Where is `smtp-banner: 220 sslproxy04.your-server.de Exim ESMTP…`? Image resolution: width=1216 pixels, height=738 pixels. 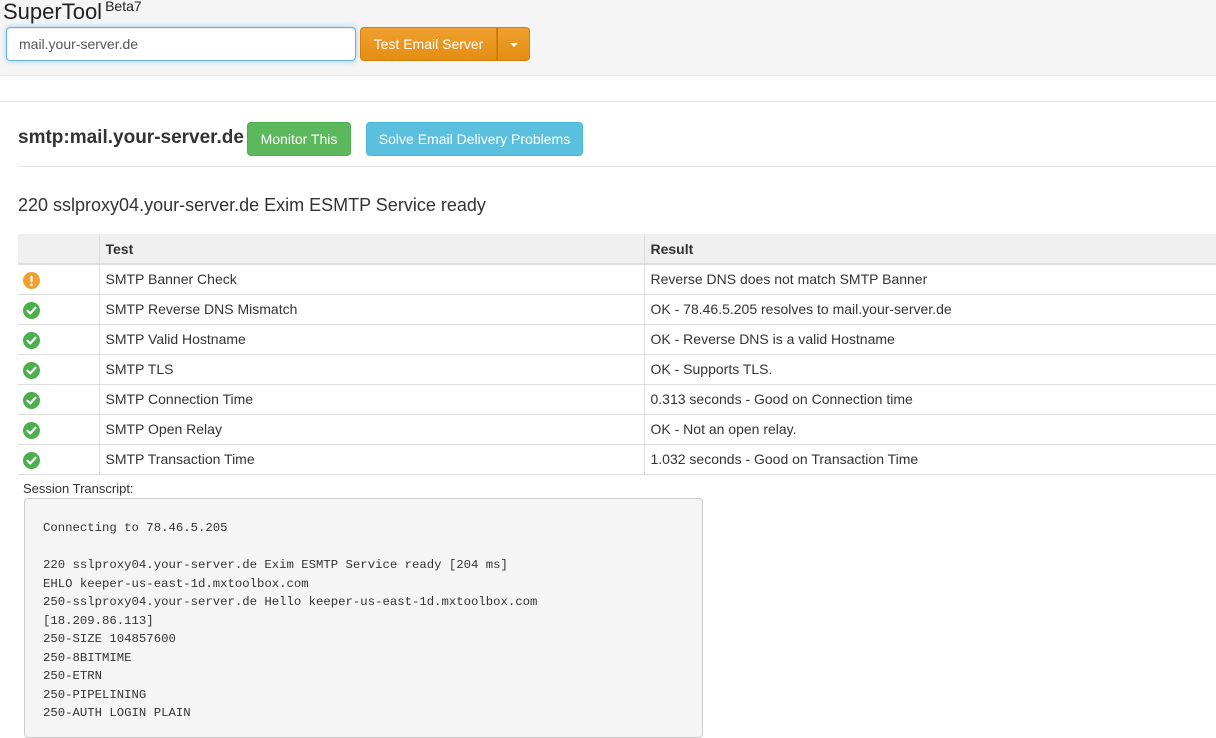
smtp-banner: 220 sslproxy04.your-server.de Exim ESMTP… is located at coordinates (252, 205).